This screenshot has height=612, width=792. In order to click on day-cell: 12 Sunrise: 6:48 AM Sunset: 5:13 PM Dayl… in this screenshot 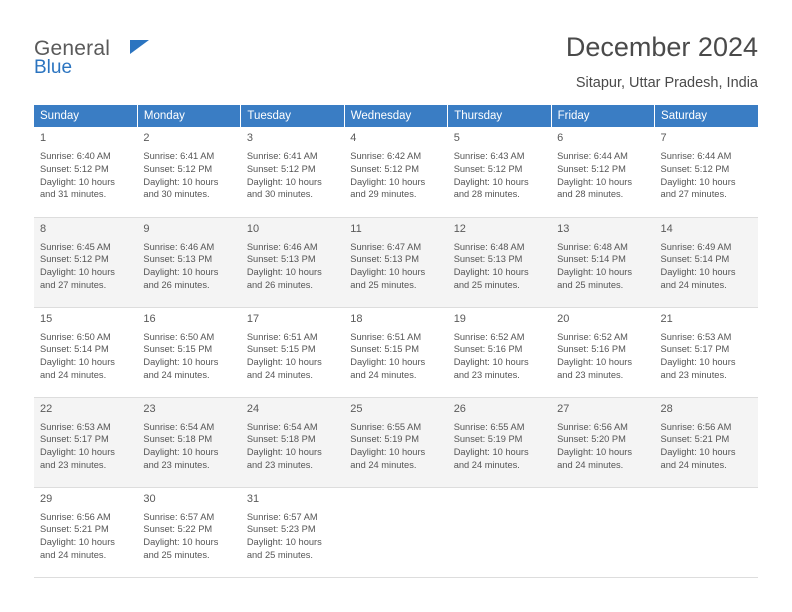, I will do `click(499, 262)`.